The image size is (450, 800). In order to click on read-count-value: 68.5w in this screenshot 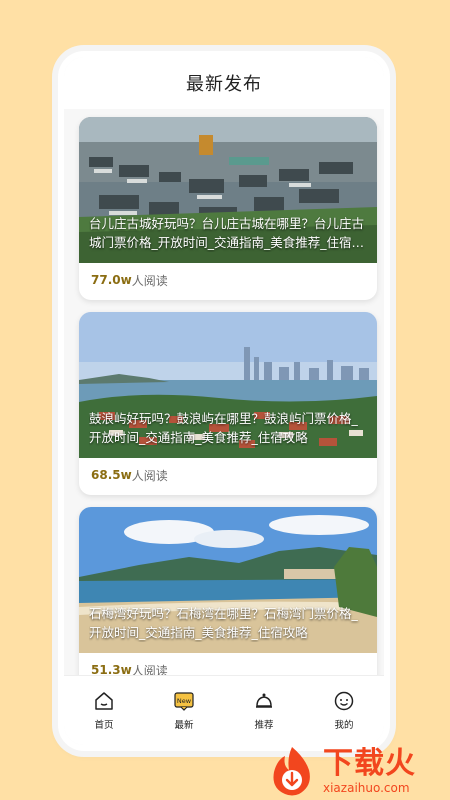, I will do `click(111, 475)`.